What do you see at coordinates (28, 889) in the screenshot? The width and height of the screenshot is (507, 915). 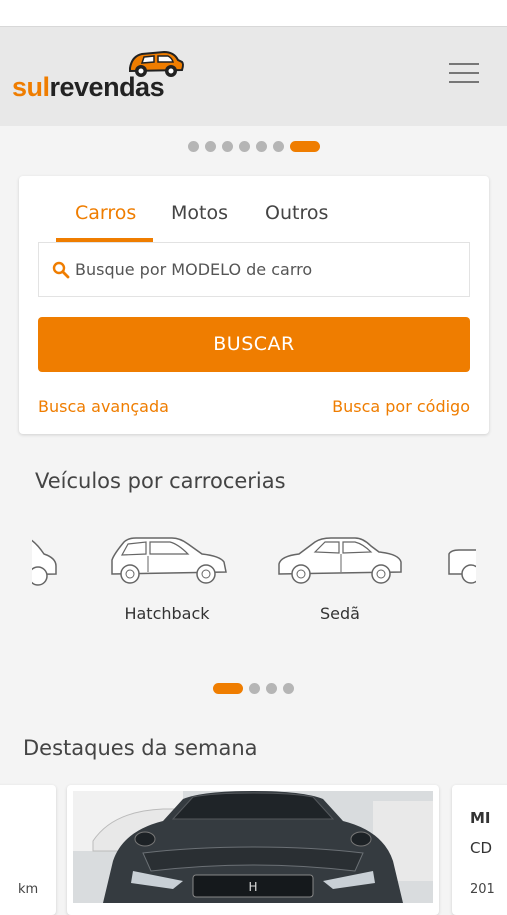 I see `card-mileage: km` at bounding box center [28, 889].